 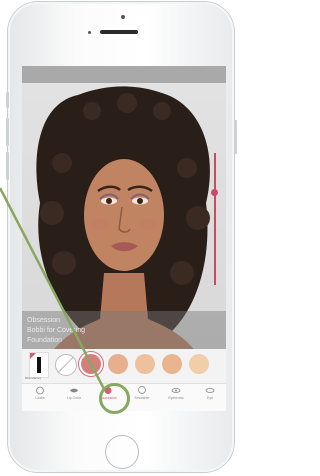 What do you see at coordinates (122, 452) in the screenshot?
I see `home-button` at bounding box center [122, 452].